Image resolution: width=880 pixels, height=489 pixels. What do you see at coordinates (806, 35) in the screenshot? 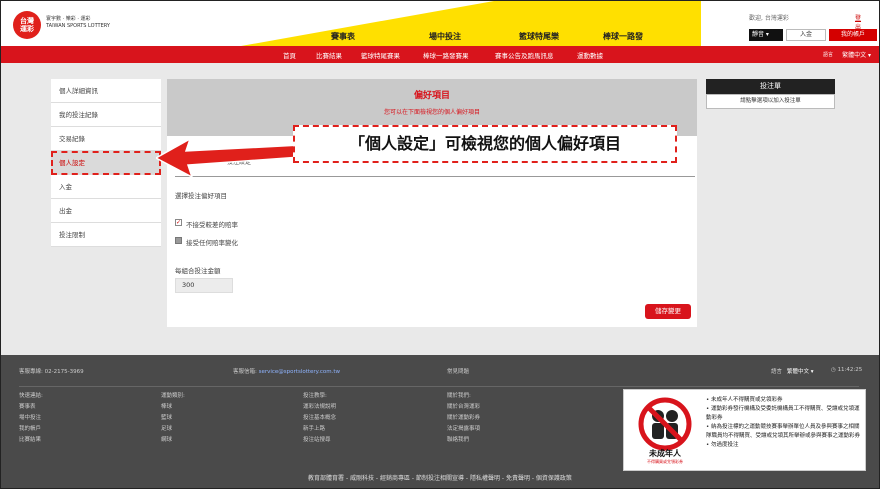
I see `deposit-button: 入金` at bounding box center [806, 35].